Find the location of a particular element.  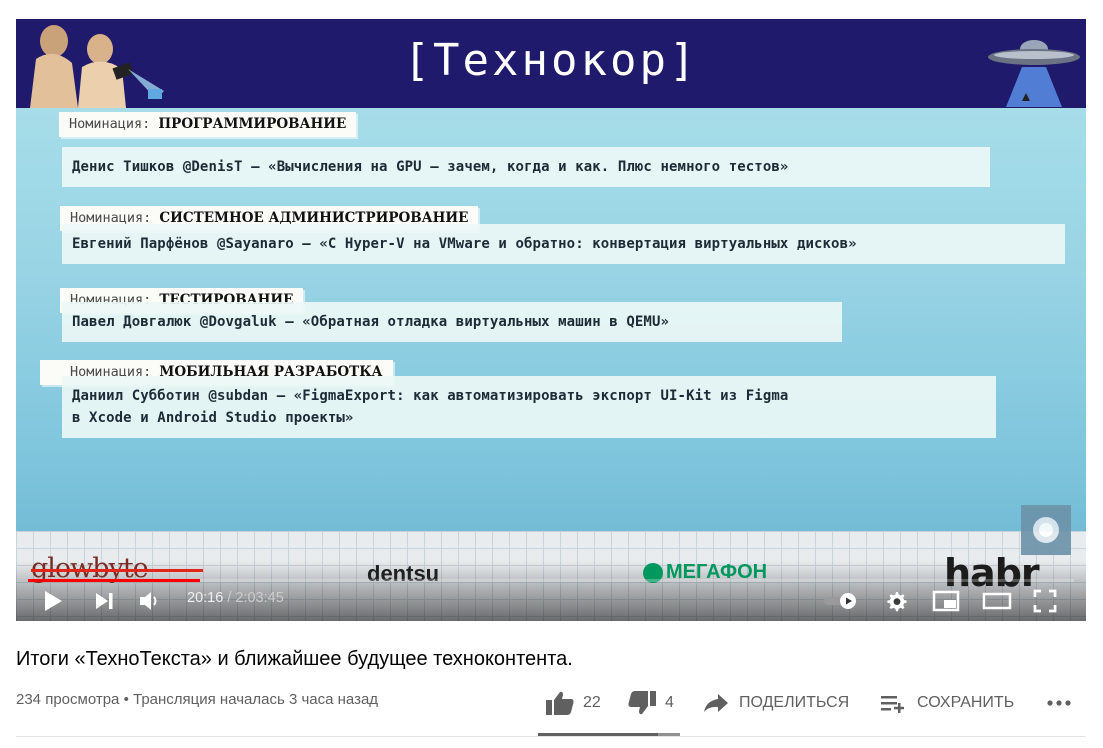

watermark-icon is located at coordinates (1046, 530).